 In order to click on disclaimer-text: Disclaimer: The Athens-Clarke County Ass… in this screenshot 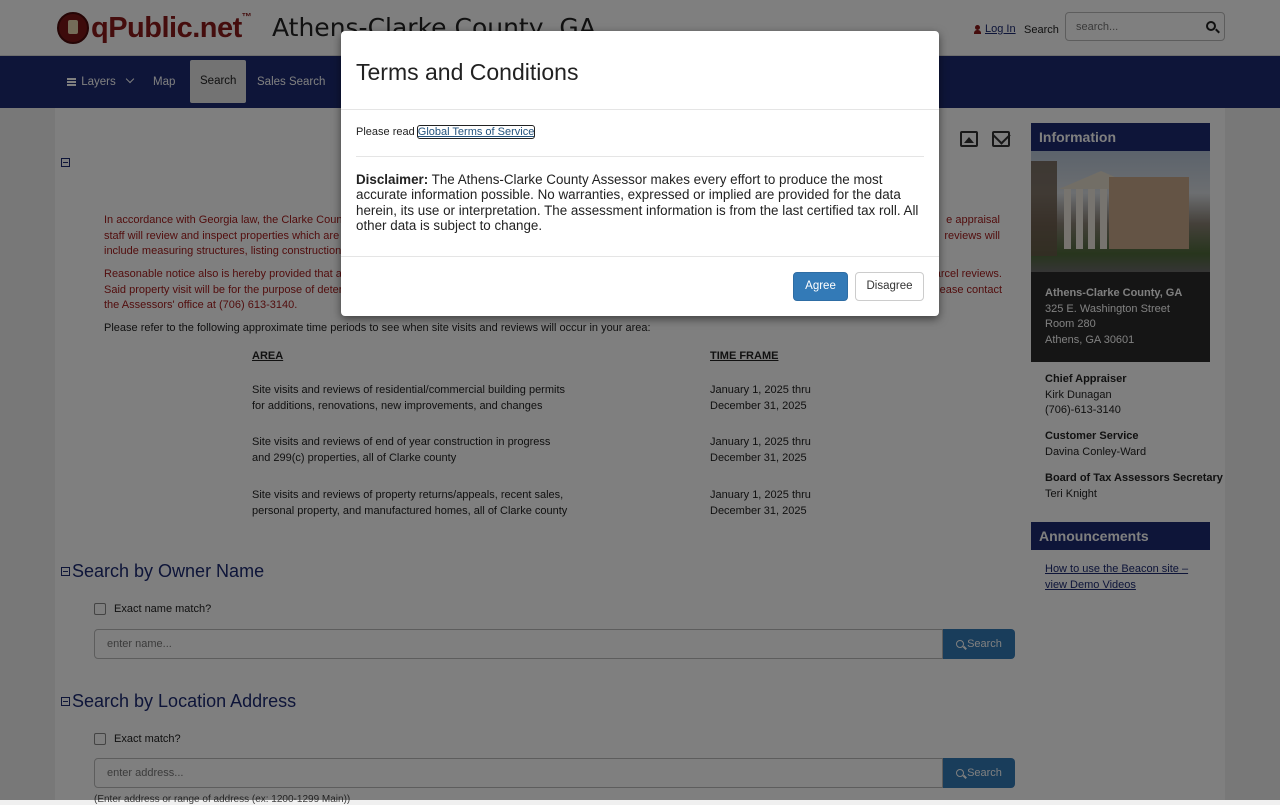, I will do `click(637, 202)`.